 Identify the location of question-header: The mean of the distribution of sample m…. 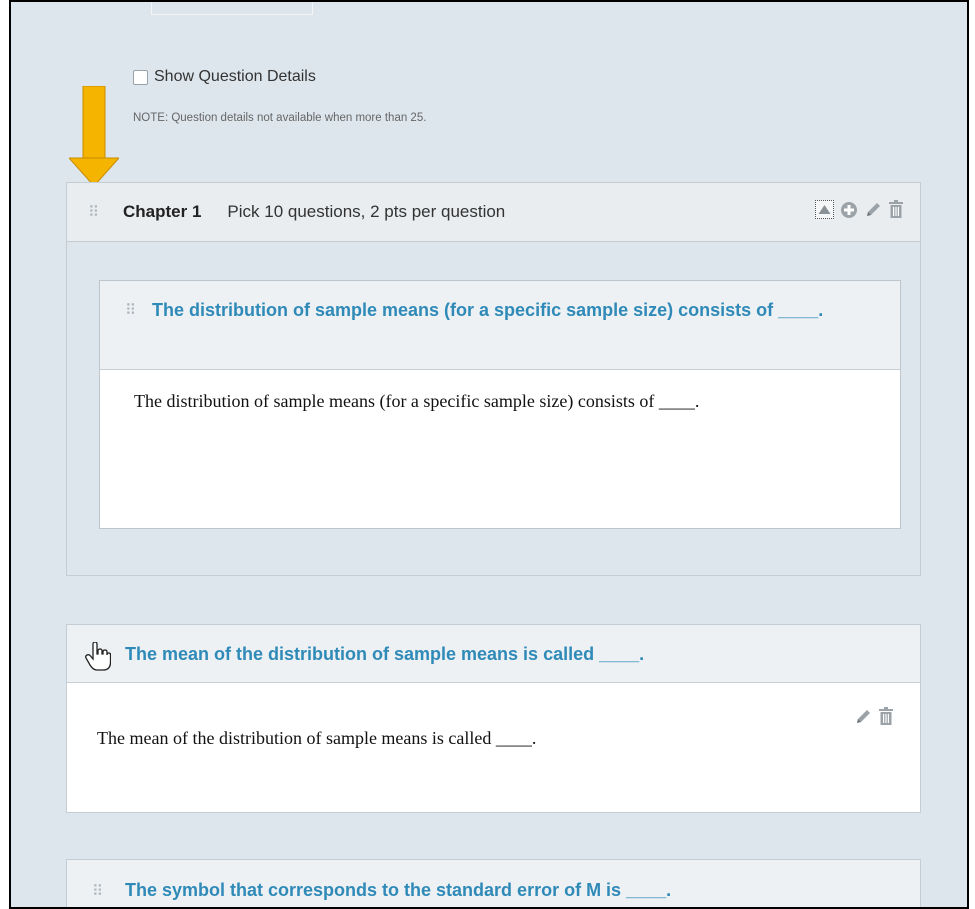
(493, 654).